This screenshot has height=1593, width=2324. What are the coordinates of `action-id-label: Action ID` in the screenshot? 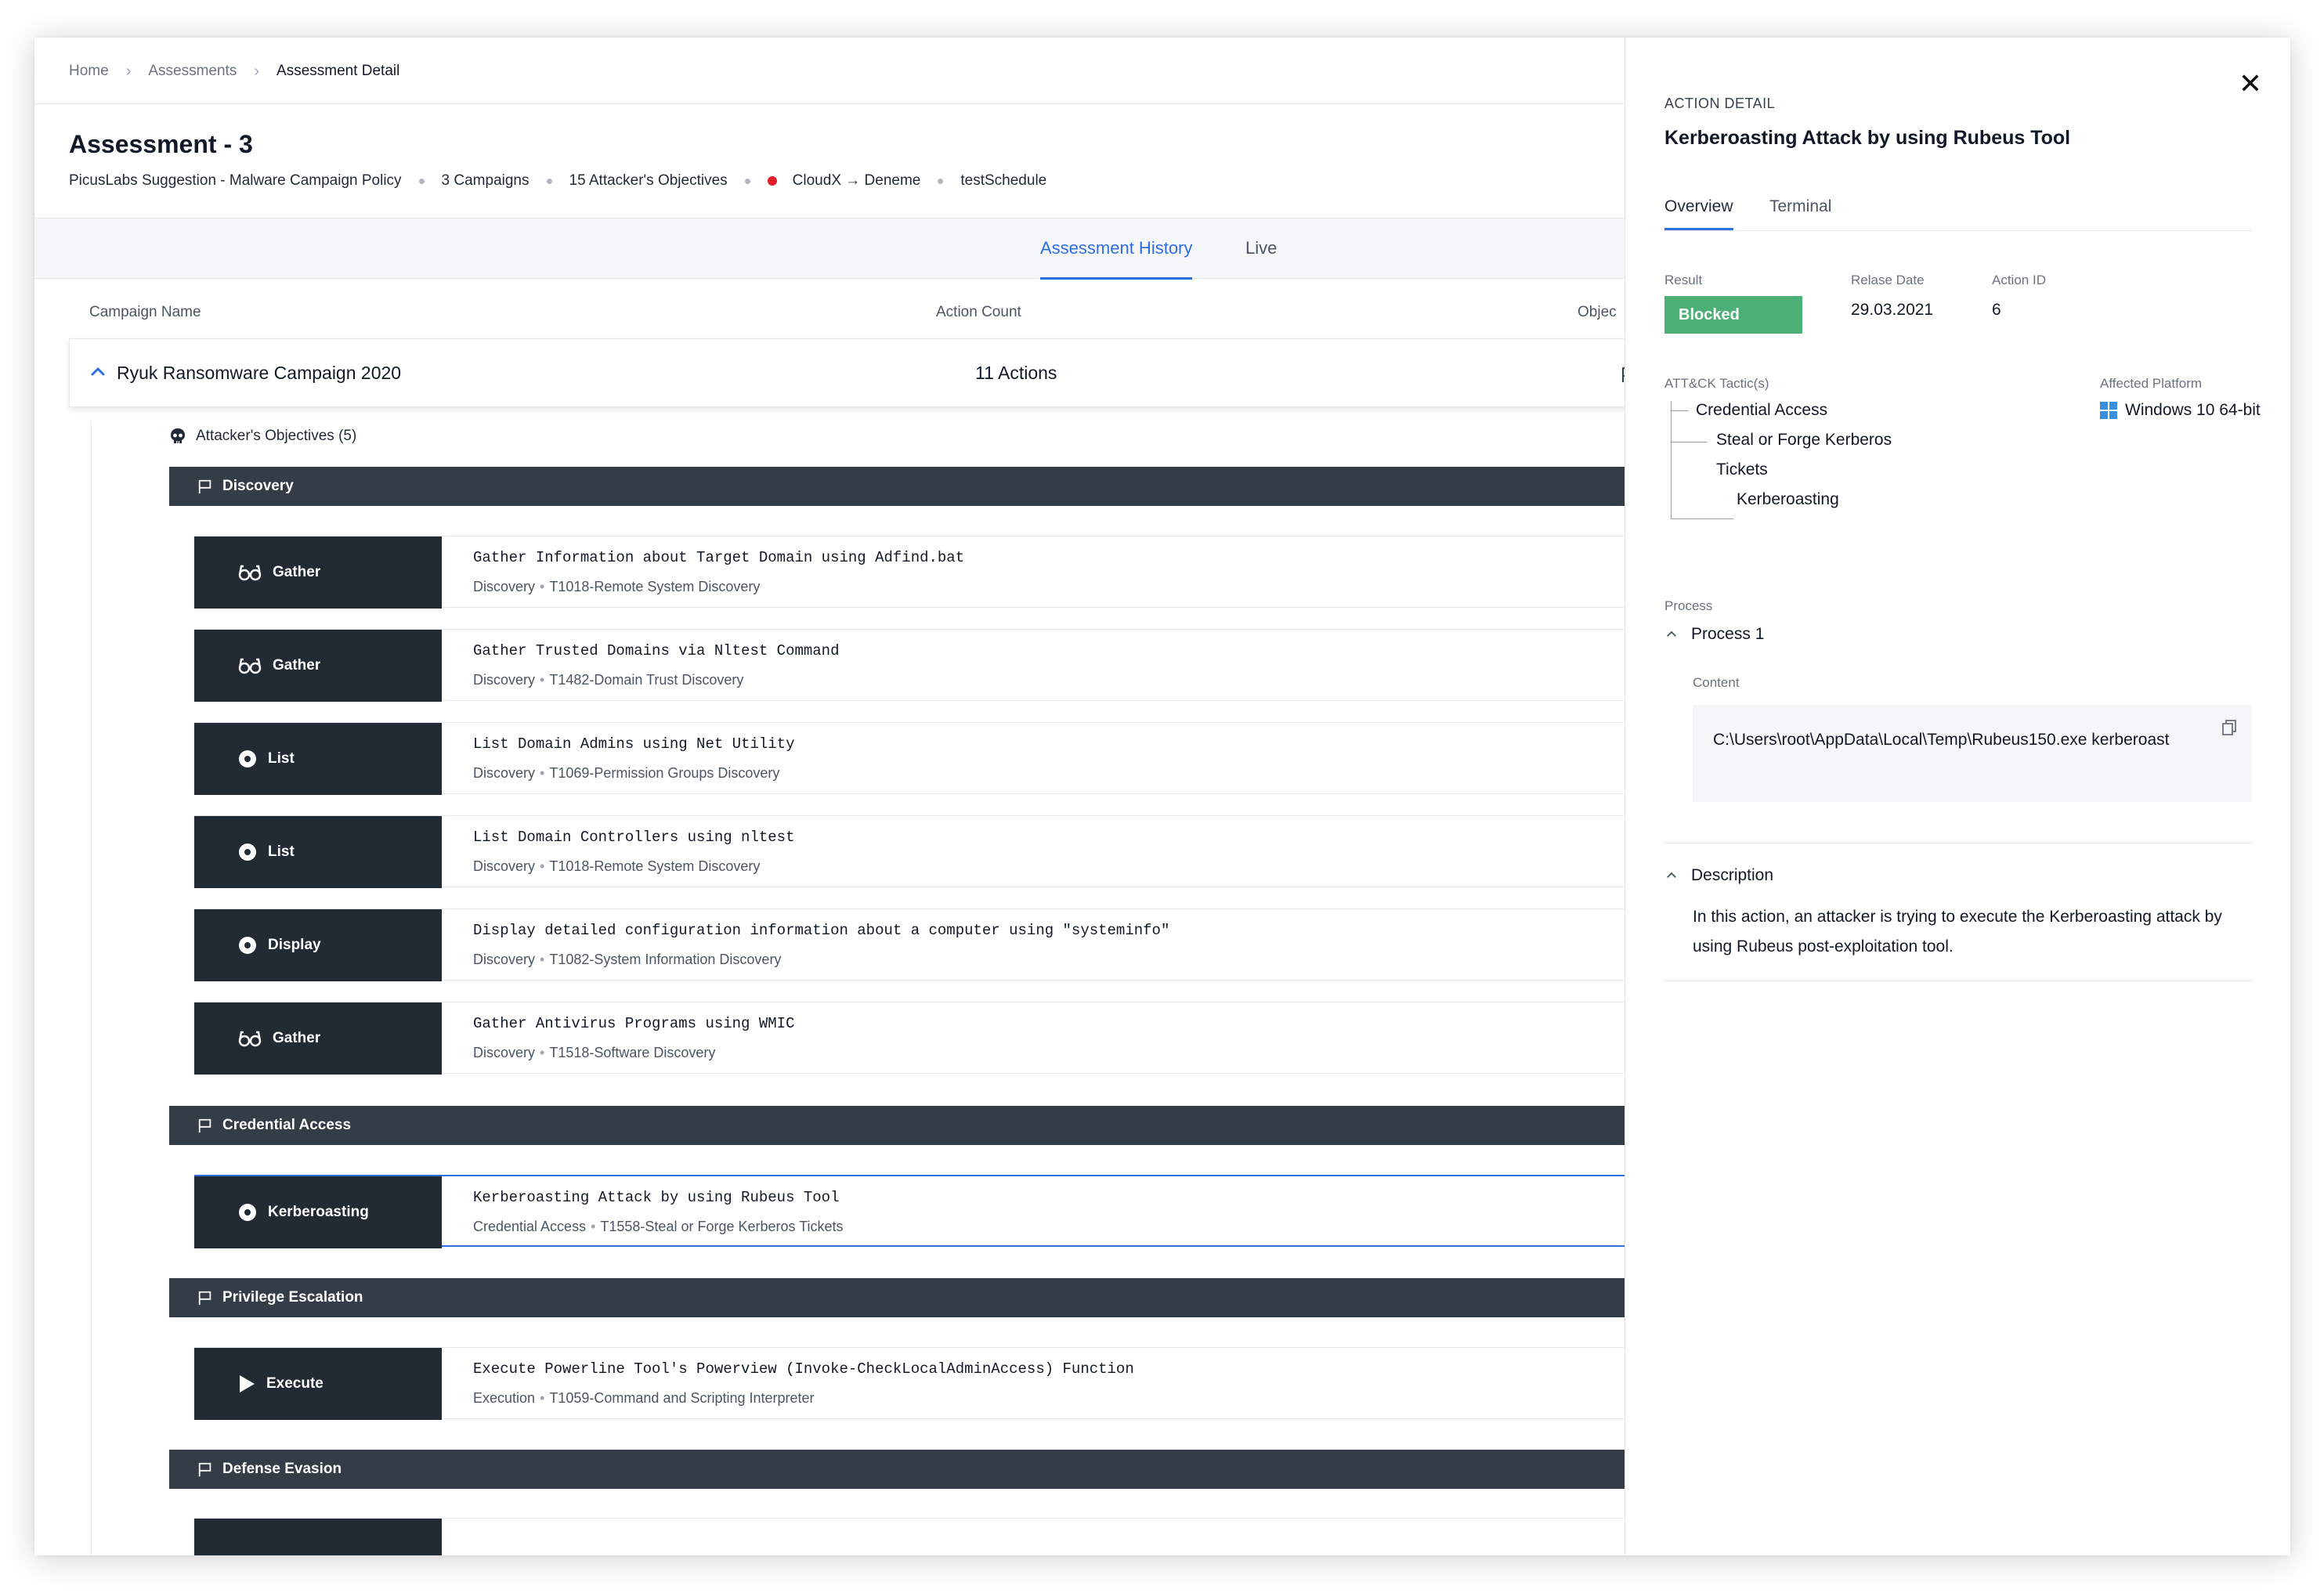 It's located at (2019, 280).